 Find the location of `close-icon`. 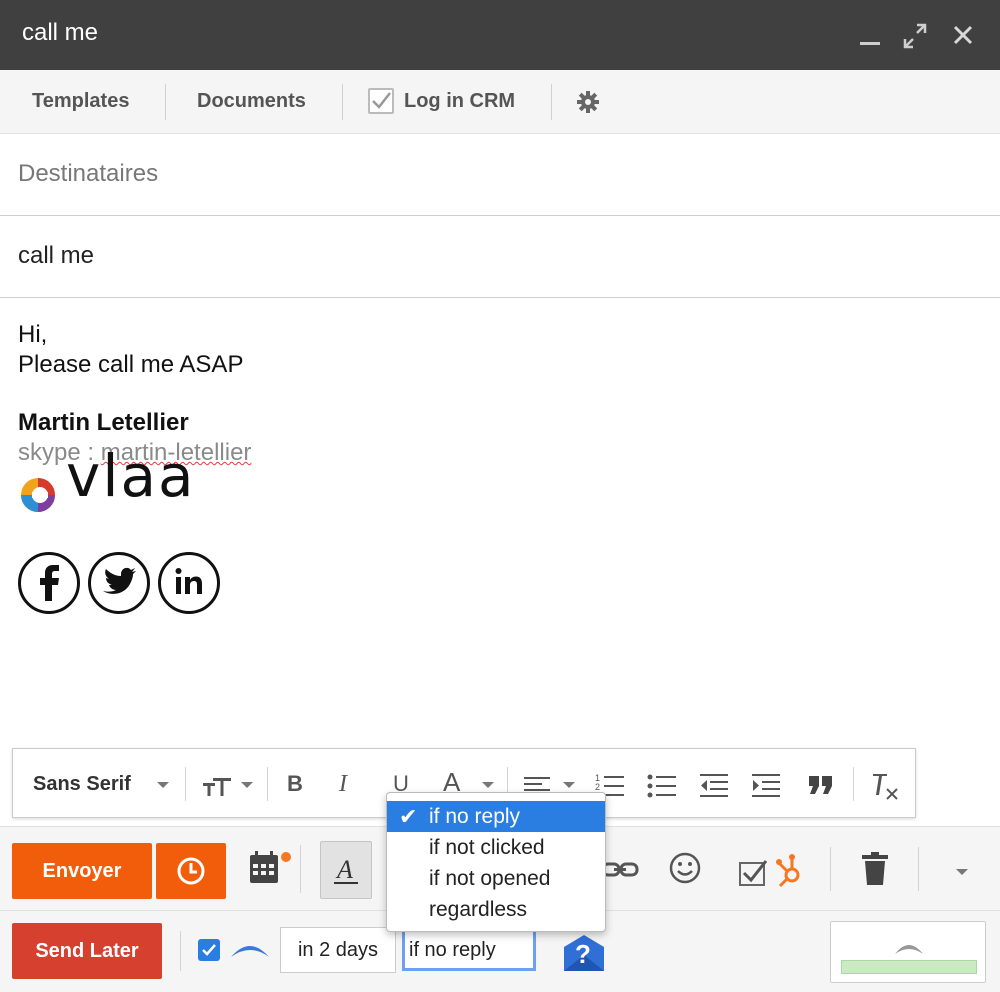

close-icon is located at coordinates (963, 35).